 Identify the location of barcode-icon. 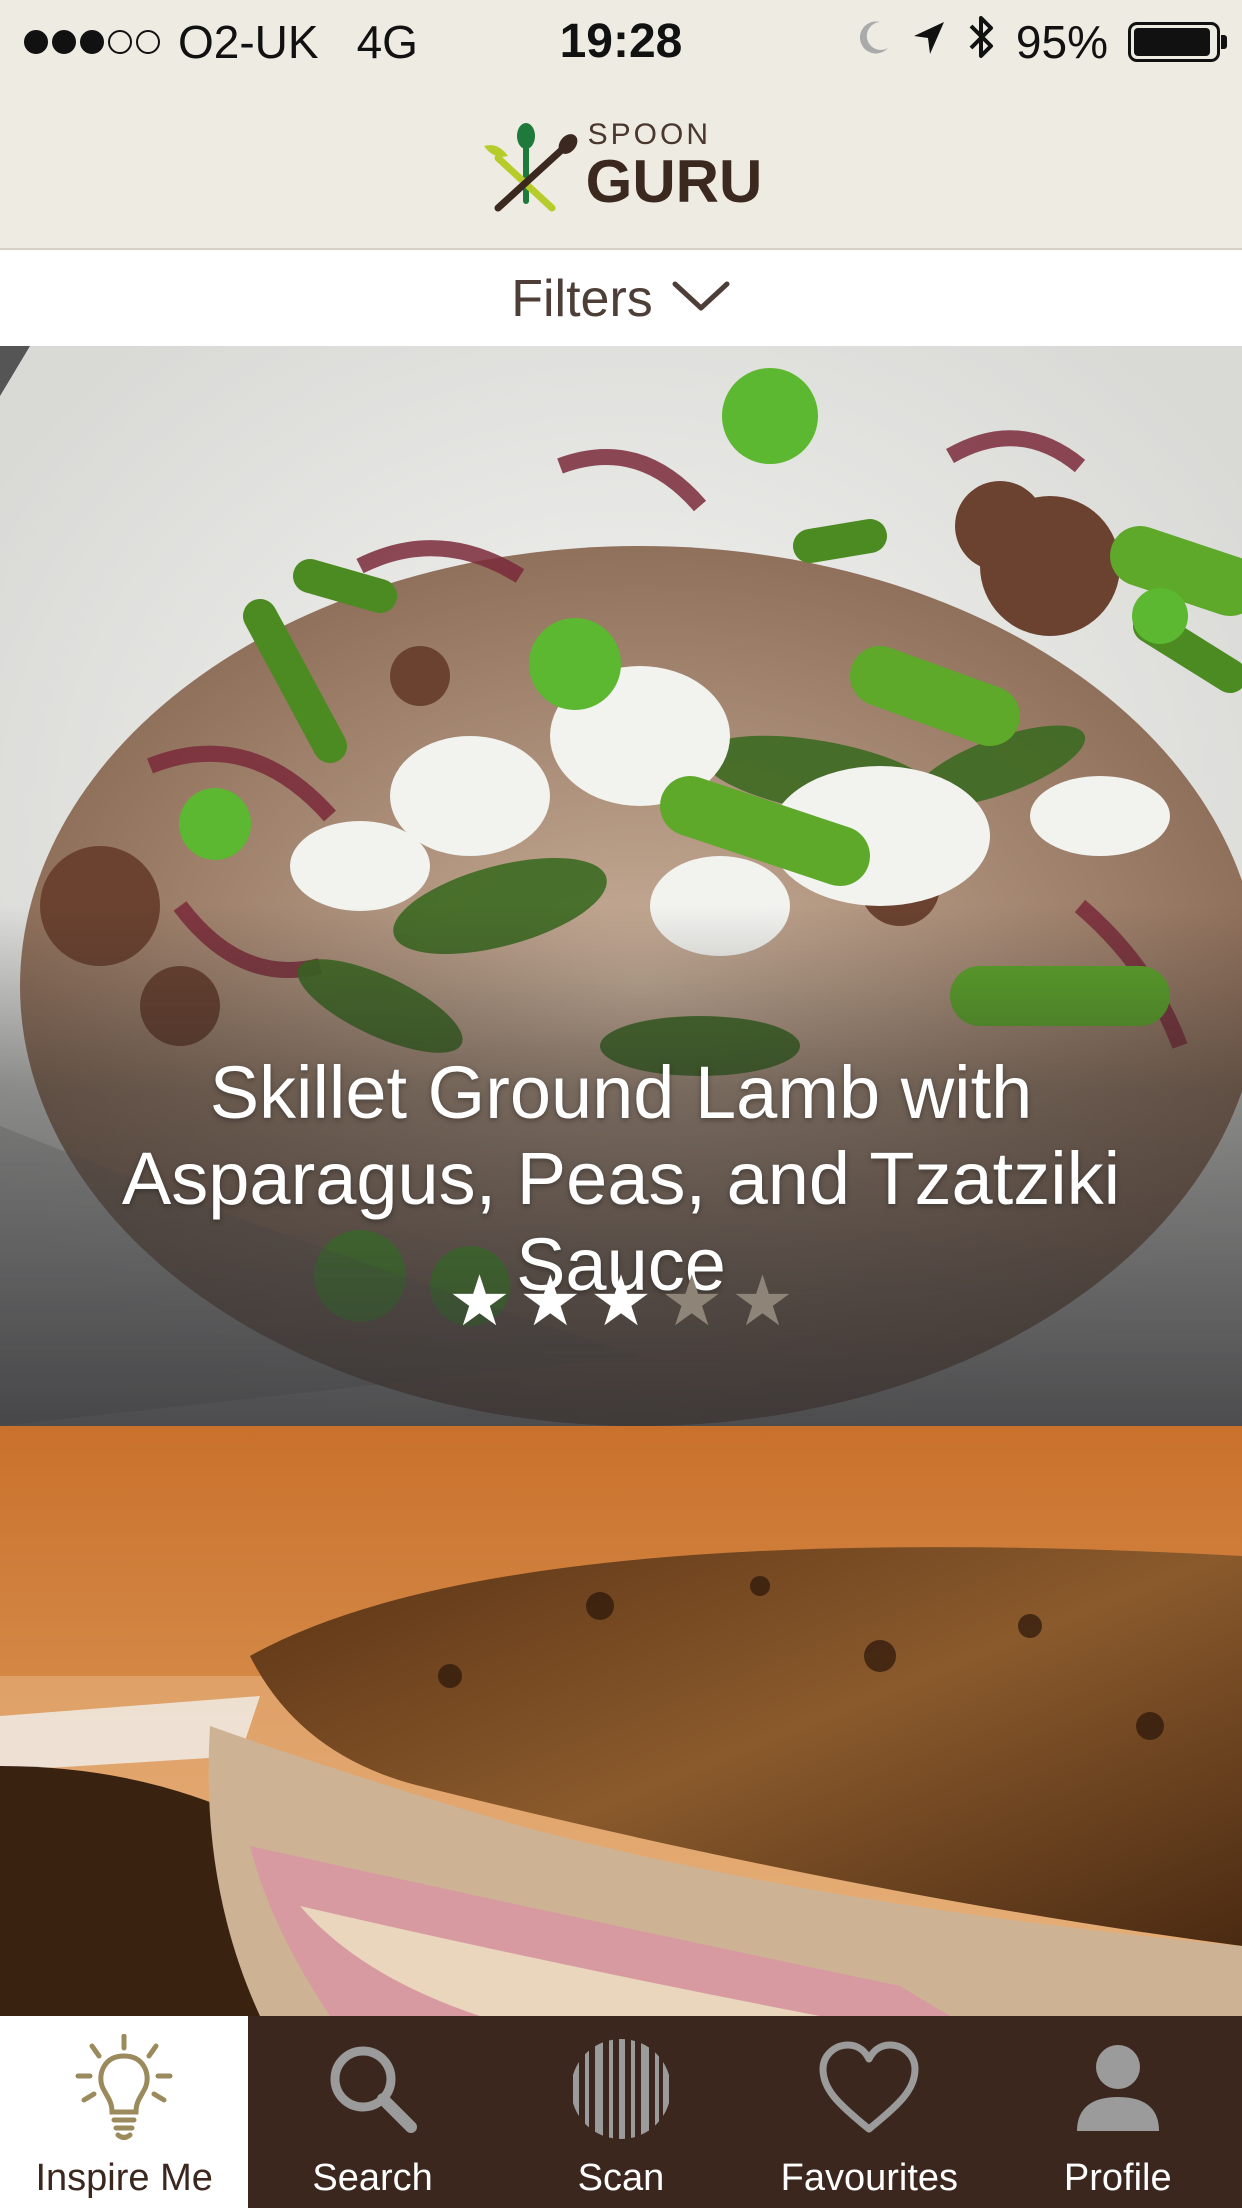
(621, 2089).